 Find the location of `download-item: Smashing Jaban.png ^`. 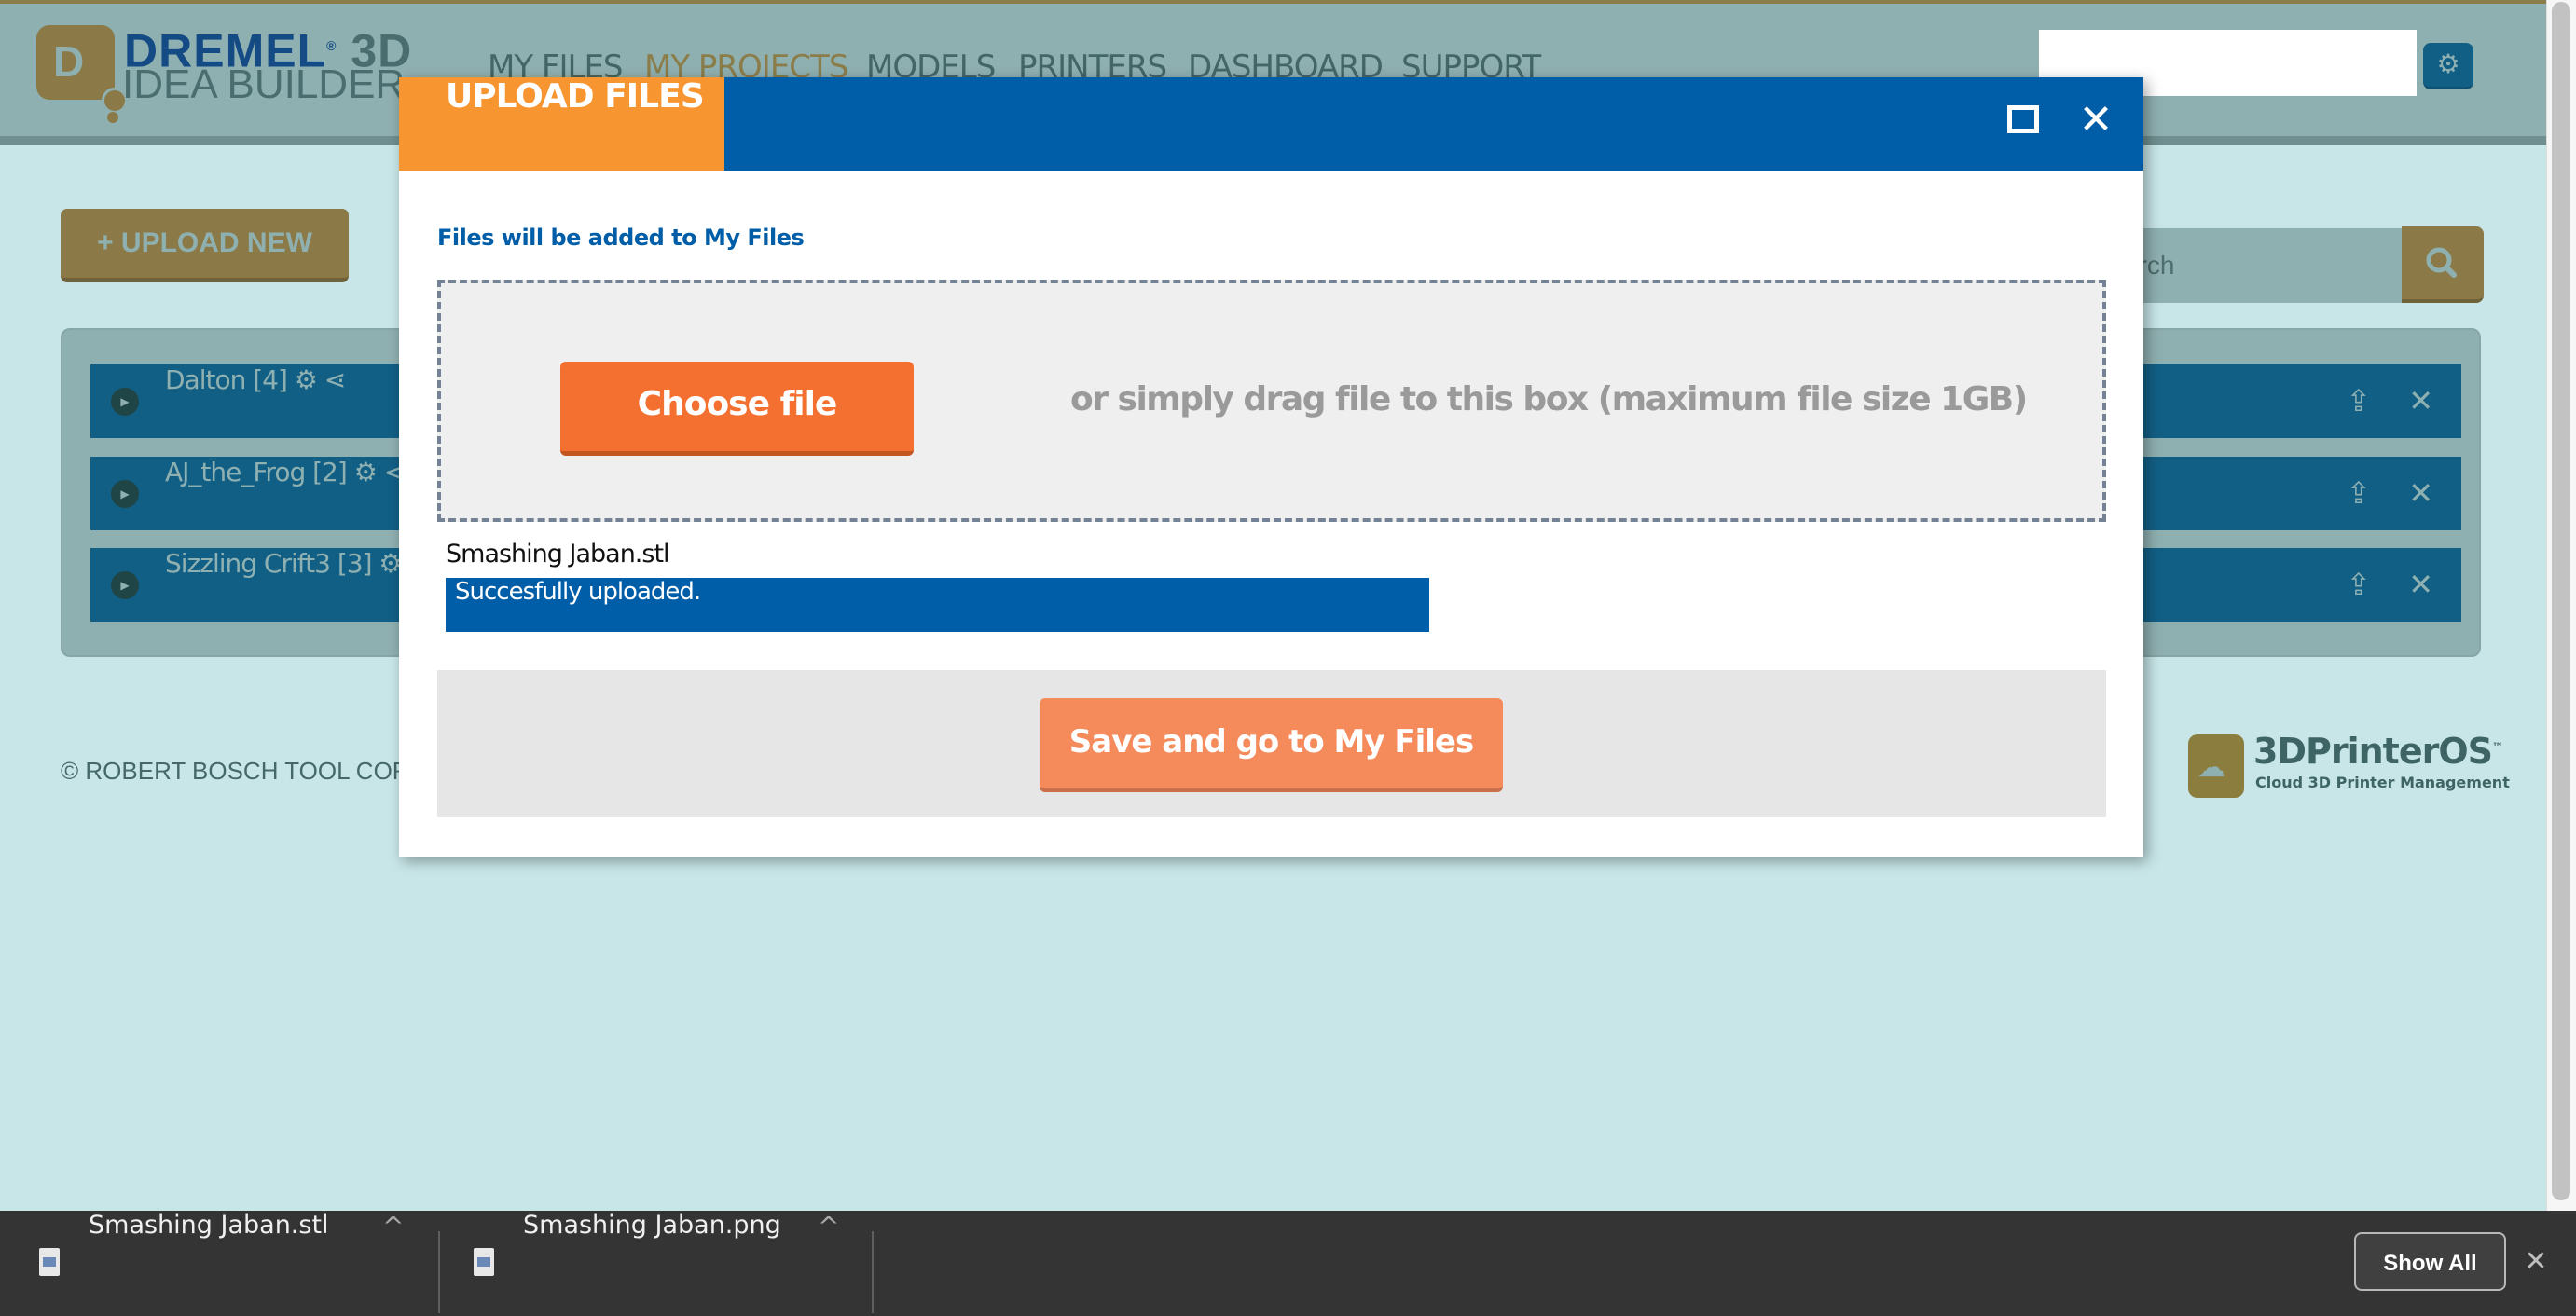

download-item: Smashing Jaban.png ^ is located at coordinates (655, 1264).